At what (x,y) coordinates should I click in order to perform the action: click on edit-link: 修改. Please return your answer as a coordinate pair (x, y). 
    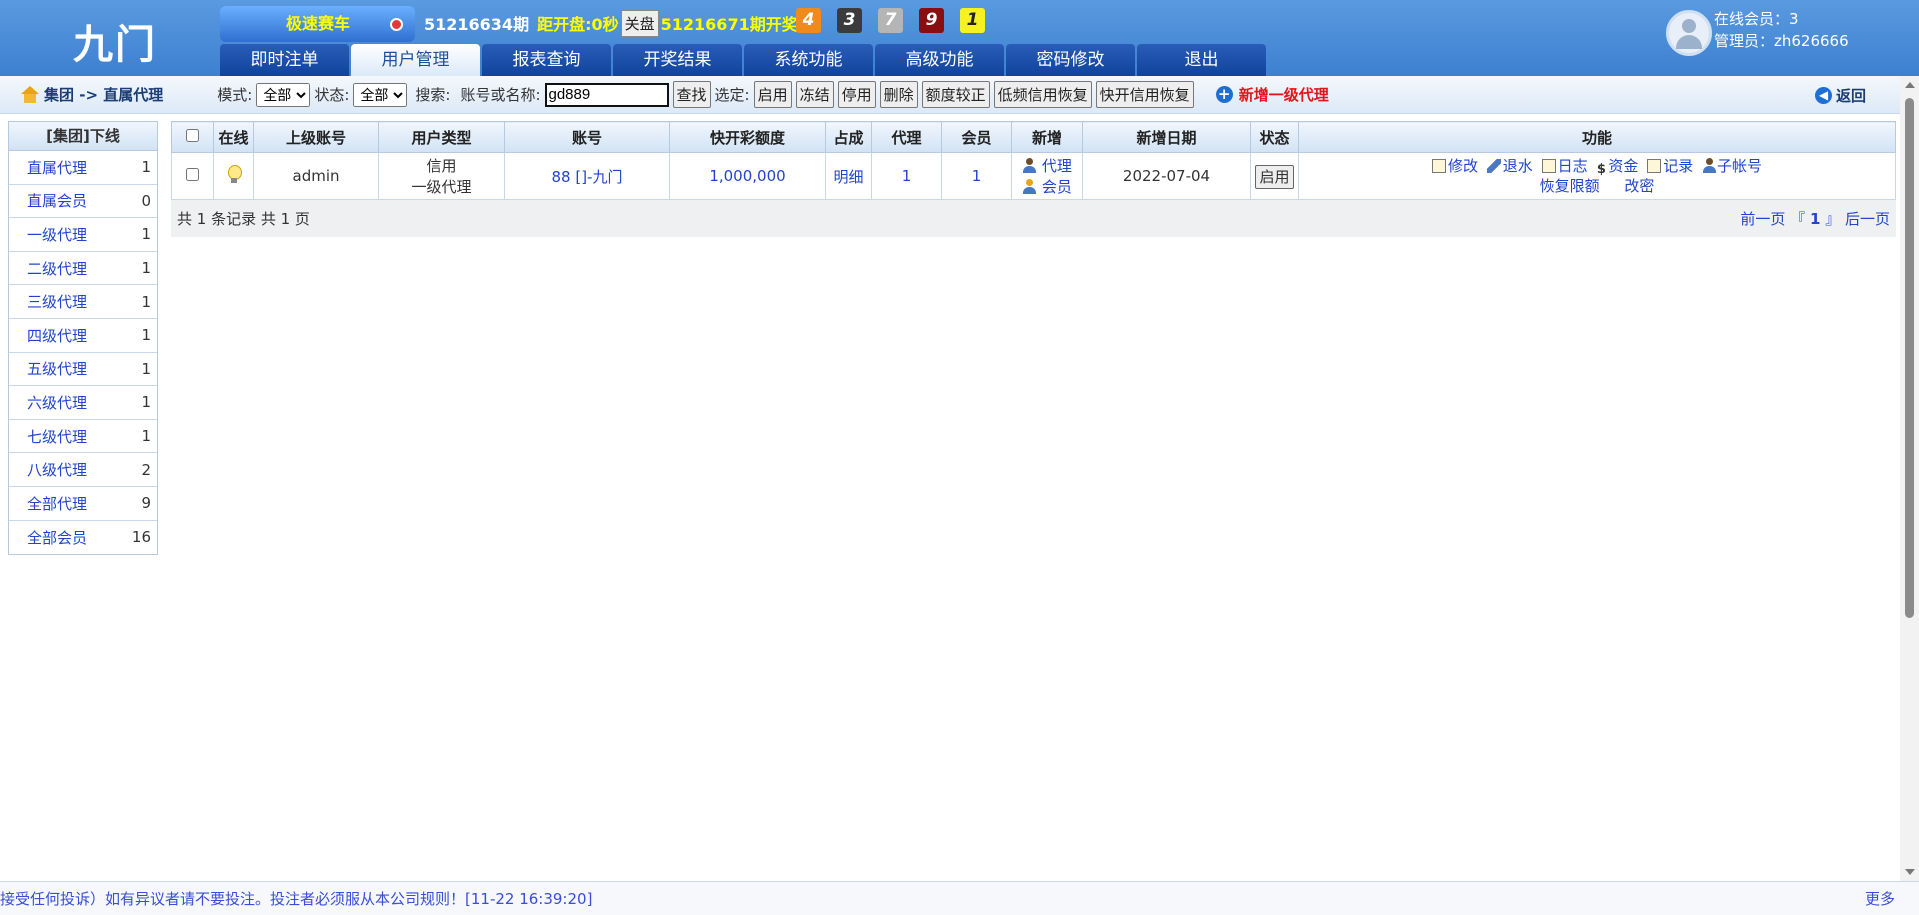
    Looking at the image, I should click on (1455, 166).